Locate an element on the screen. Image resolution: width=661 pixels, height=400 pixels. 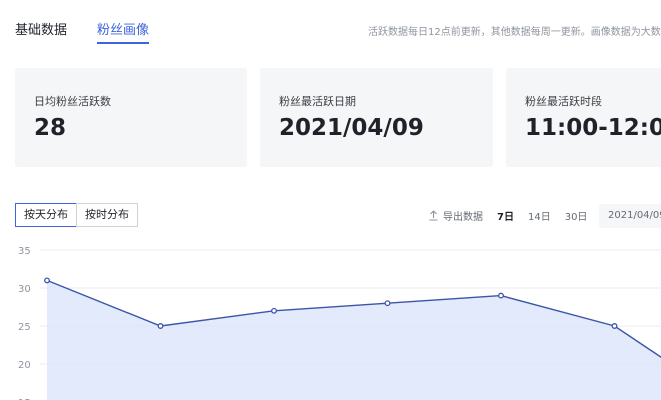
update-notice: 活跃数据每日12点前更新，其他数据每周一更新。画像数据为大数据分 is located at coordinates (514, 32).